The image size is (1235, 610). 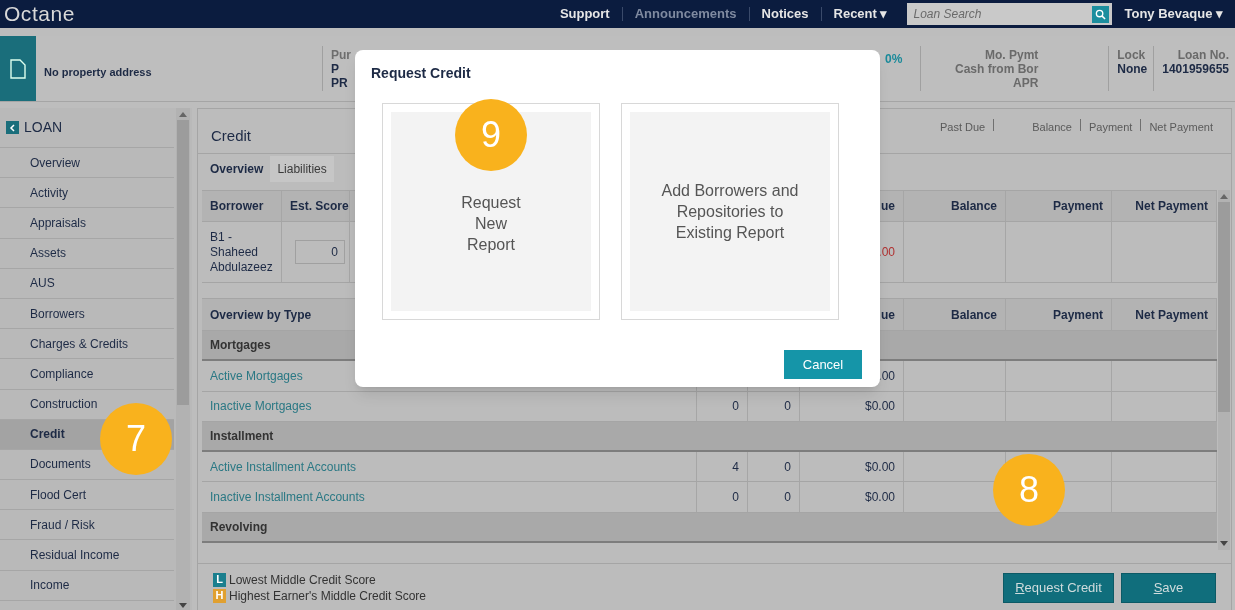 What do you see at coordinates (1203, 55) in the screenshot?
I see `loan-number-label: Loan No.` at bounding box center [1203, 55].